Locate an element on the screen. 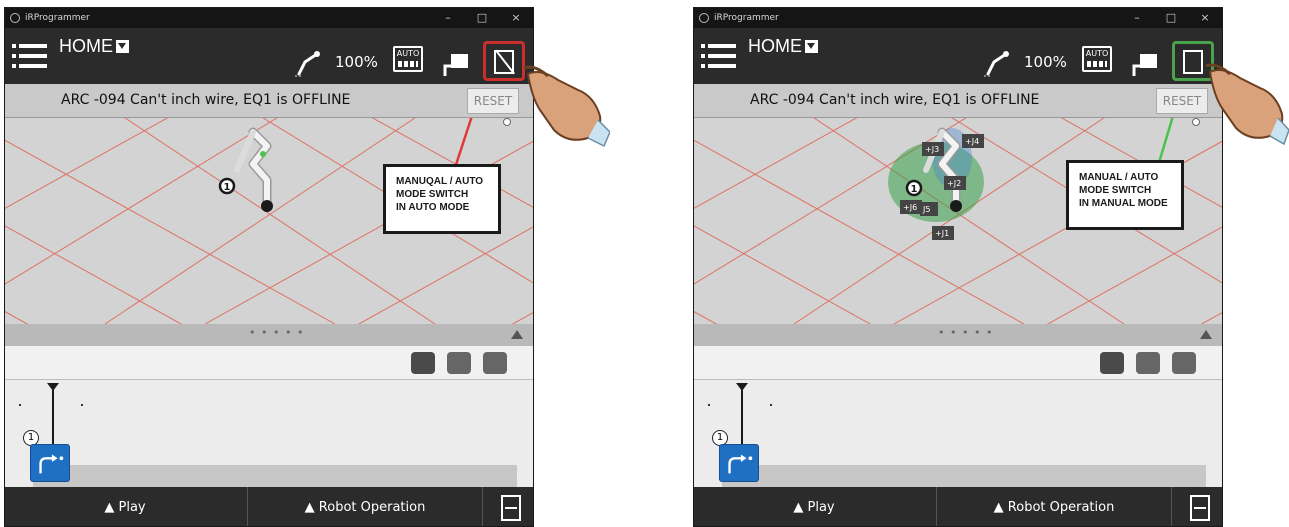 This screenshot has height=527, width=1289. jog-j5: J5 is located at coordinates (926, 209).